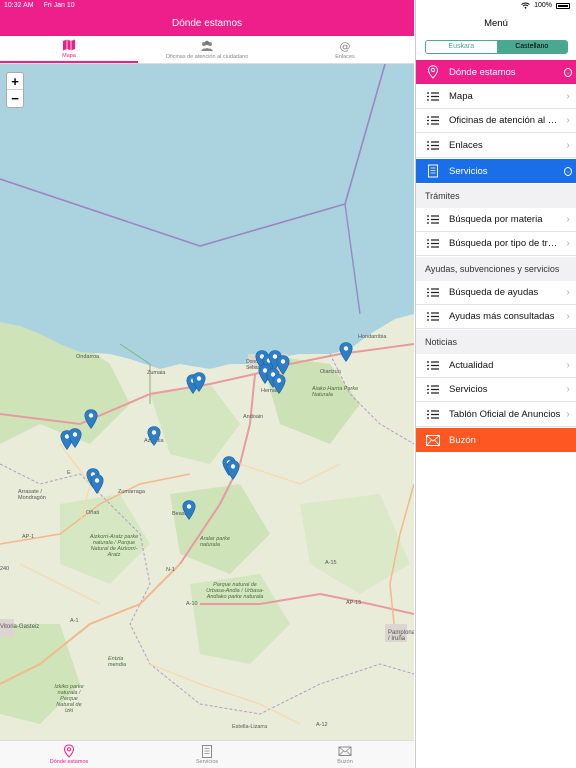 The image size is (576, 768). I want to click on language-switch: Euskara Castellano, so click(496, 47).